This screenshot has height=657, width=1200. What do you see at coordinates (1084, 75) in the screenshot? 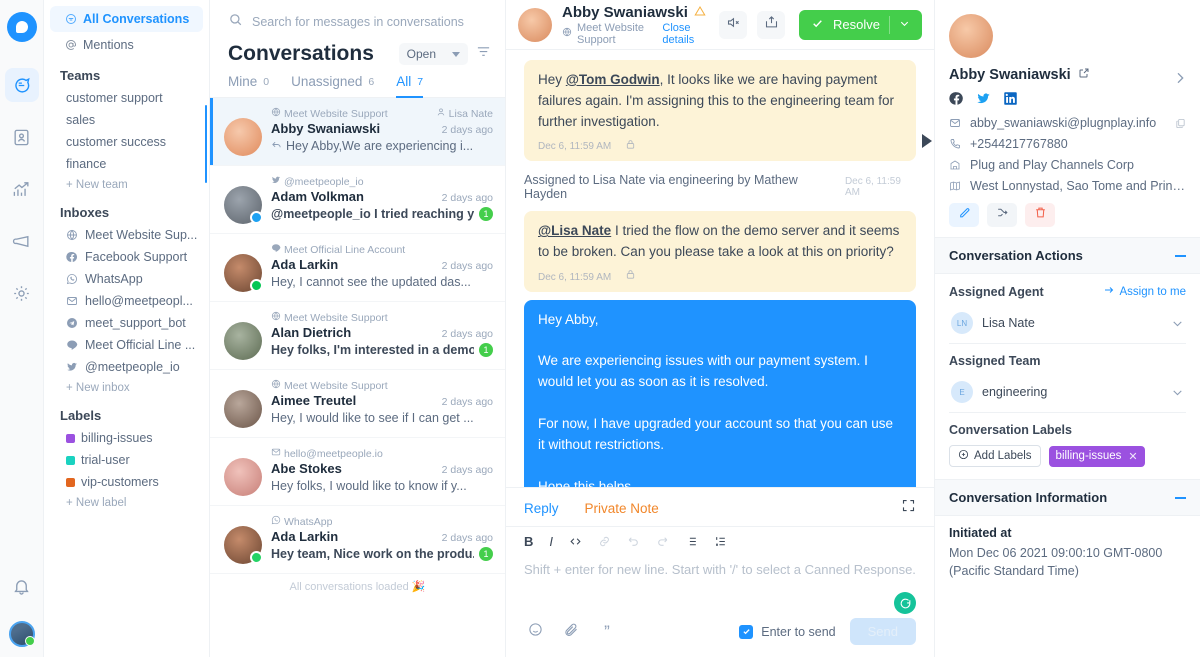
I see `external-link-icon` at bounding box center [1084, 75].